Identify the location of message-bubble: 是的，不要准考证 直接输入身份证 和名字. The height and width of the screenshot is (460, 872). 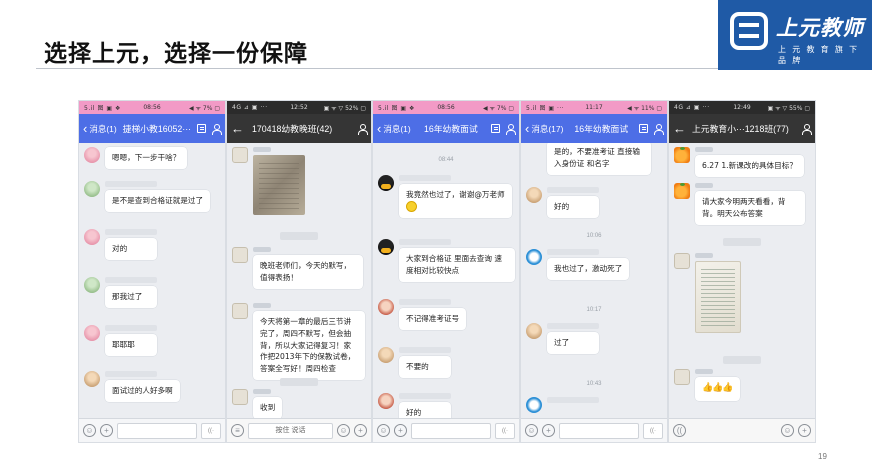
(599, 159).